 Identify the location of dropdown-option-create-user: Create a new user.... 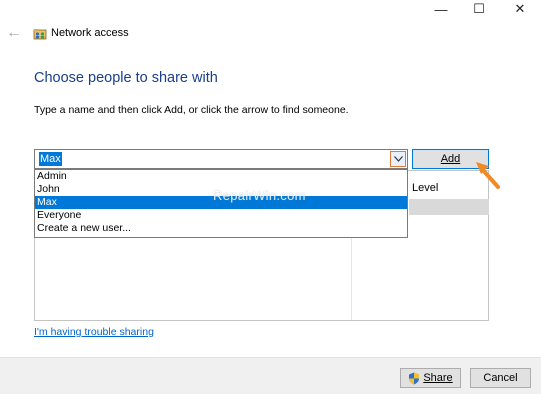
(221, 228).